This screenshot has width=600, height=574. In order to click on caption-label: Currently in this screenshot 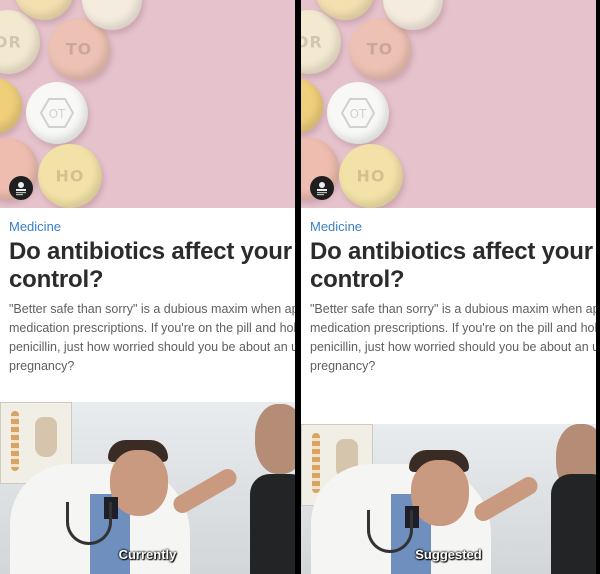, I will do `click(147, 554)`.